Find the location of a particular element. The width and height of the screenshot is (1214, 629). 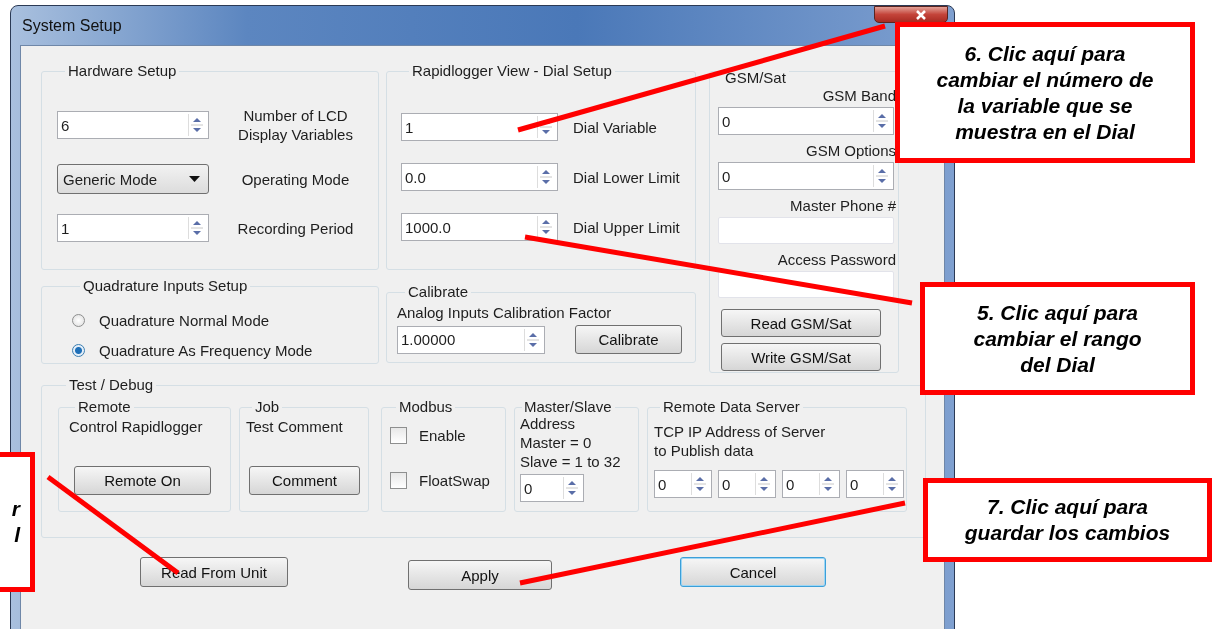

group-text: Address Master = 0 Slave = 1 to 32 is located at coordinates (571, 442).